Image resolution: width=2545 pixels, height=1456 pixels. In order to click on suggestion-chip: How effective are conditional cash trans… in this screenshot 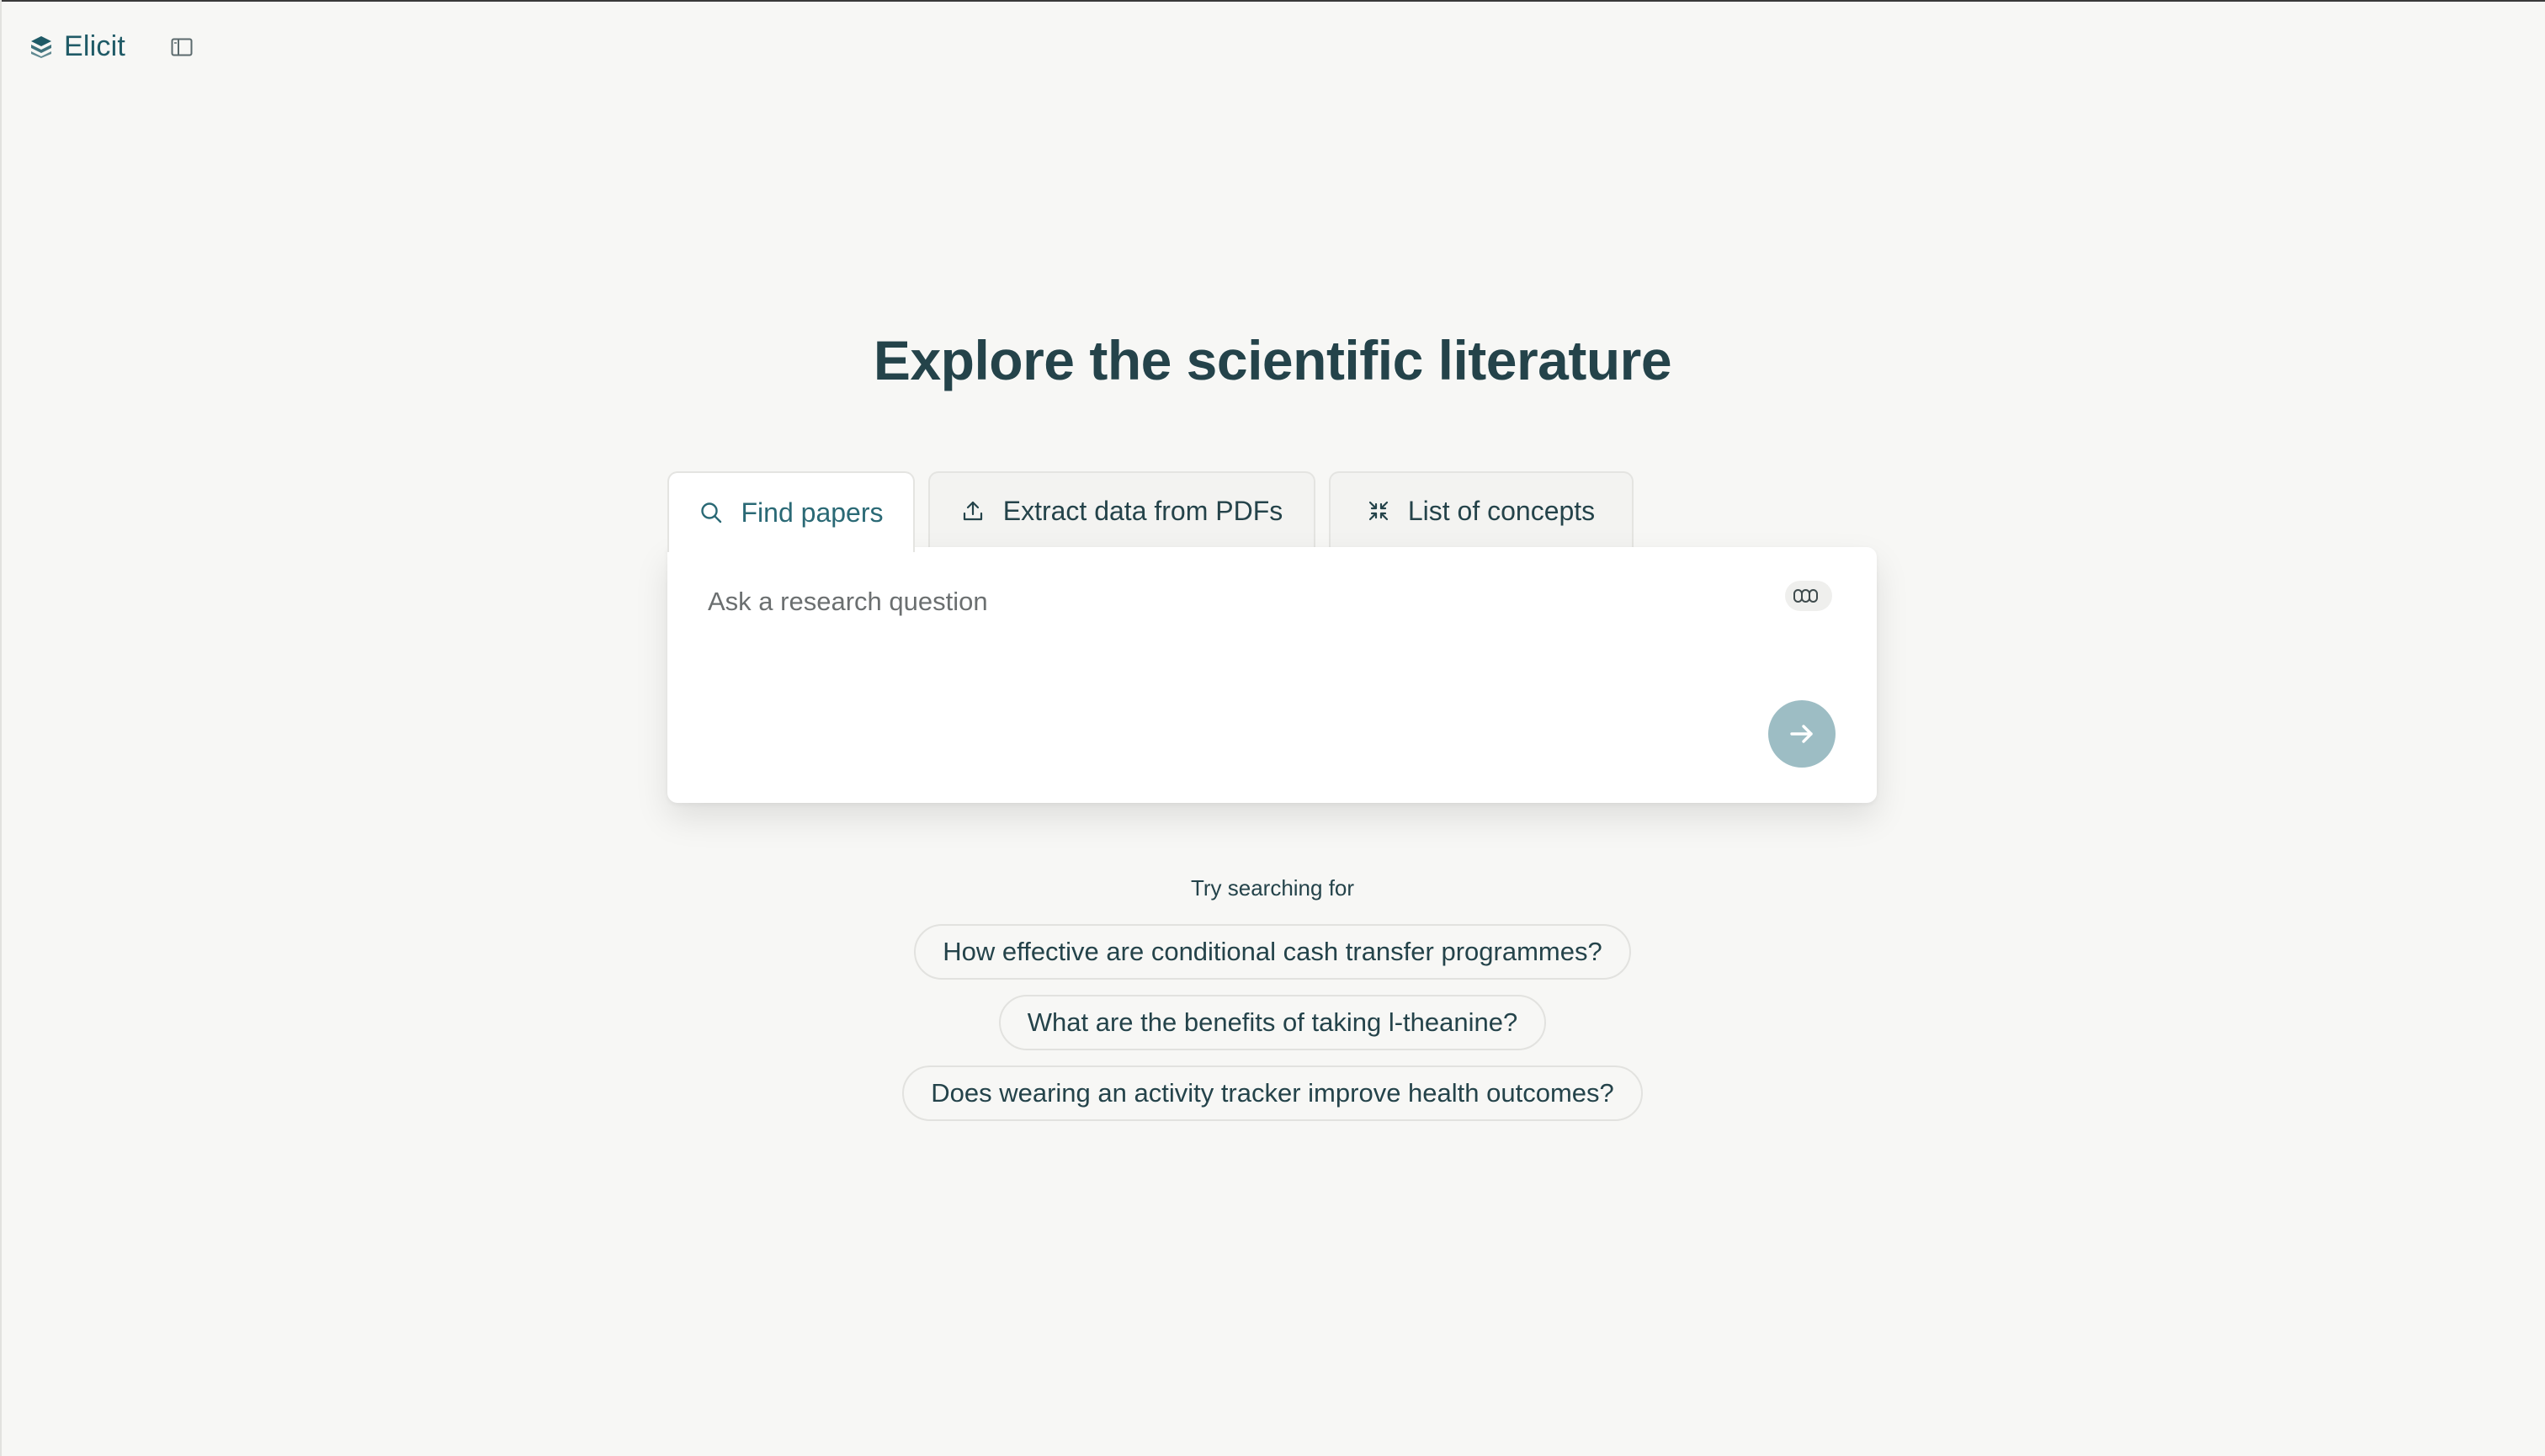, I will do `click(1273, 952)`.